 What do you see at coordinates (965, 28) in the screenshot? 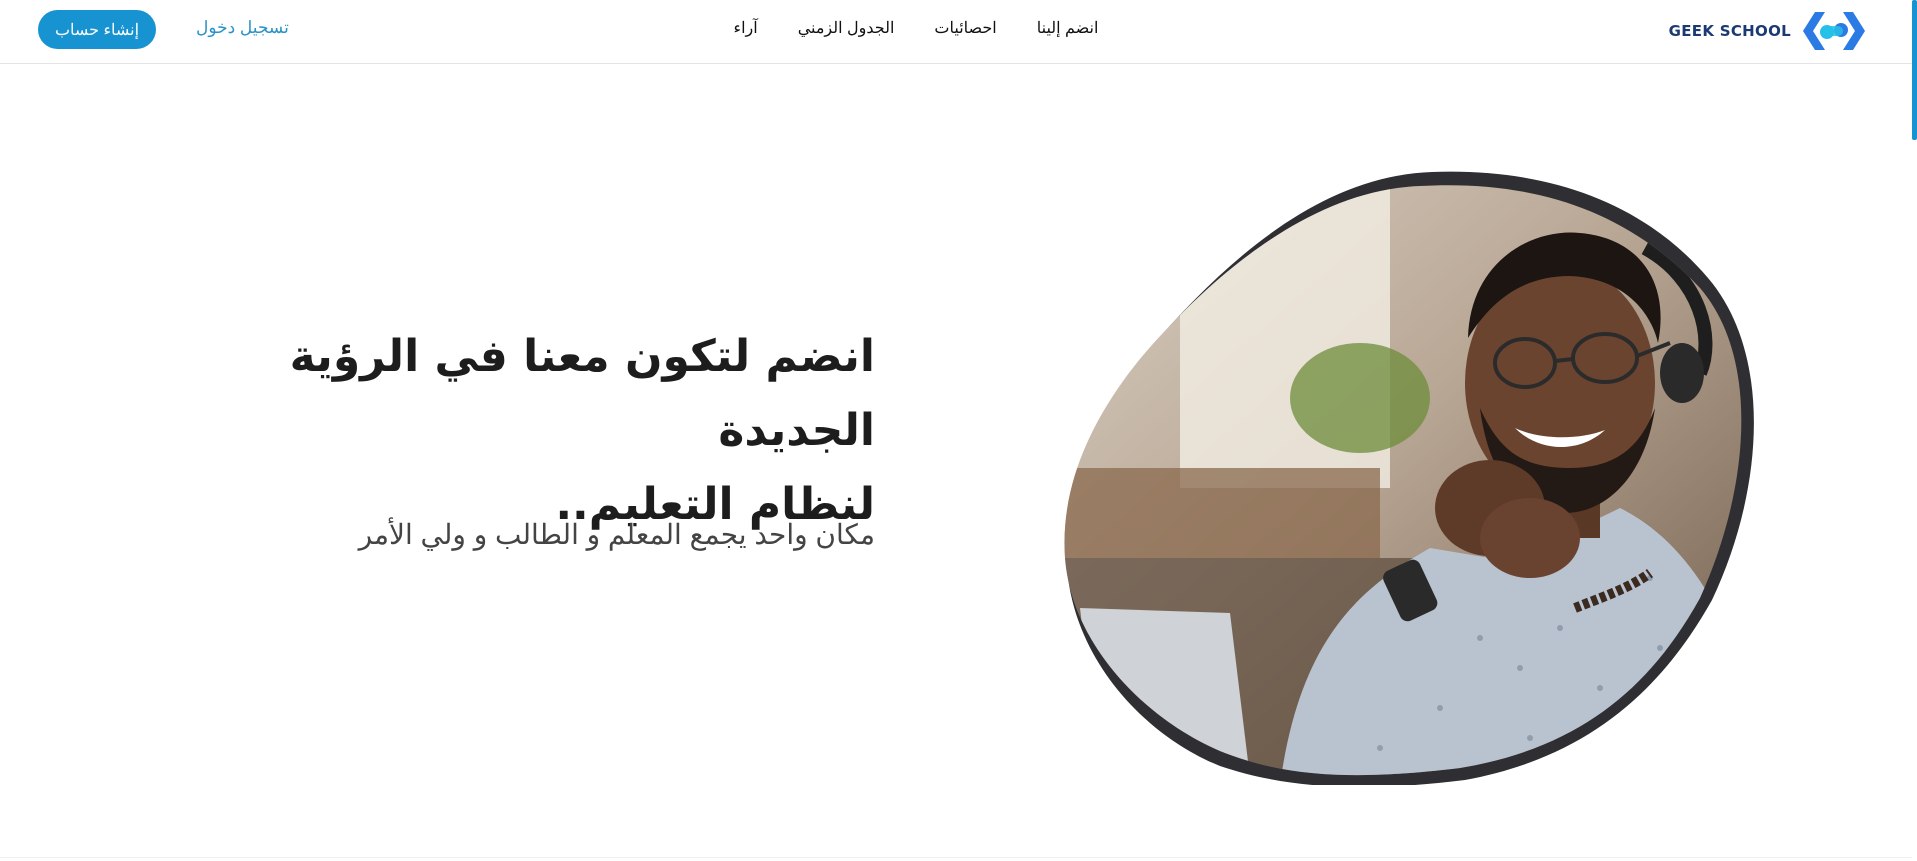
I see `nav-item-stats: احصائيات` at bounding box center [965, 28].